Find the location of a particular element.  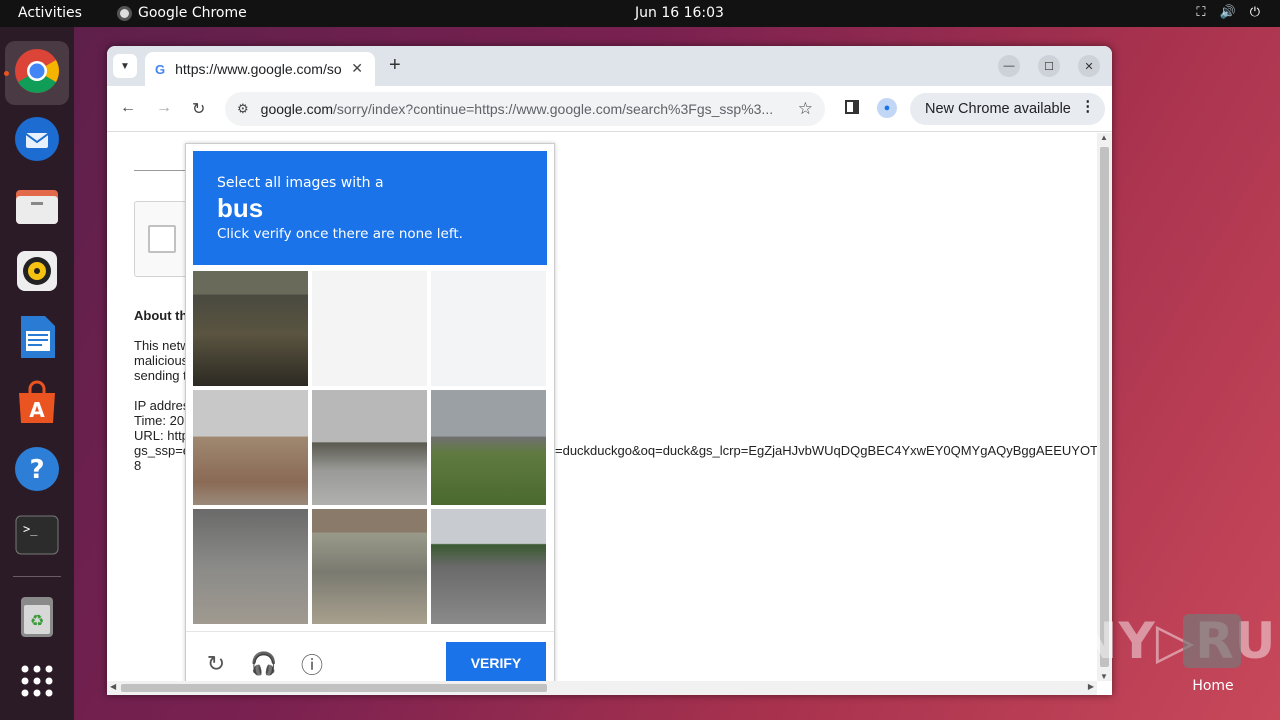

dock: A ? >_ ♻ is located at coordinates (37, 373).